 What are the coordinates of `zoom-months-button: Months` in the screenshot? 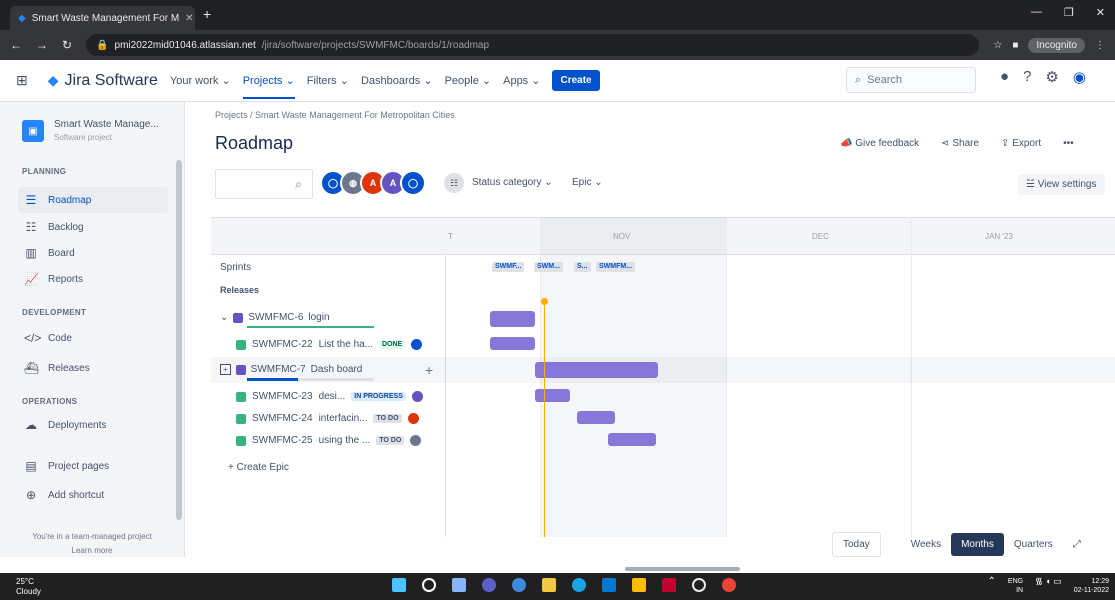 It's located at (977, 544).